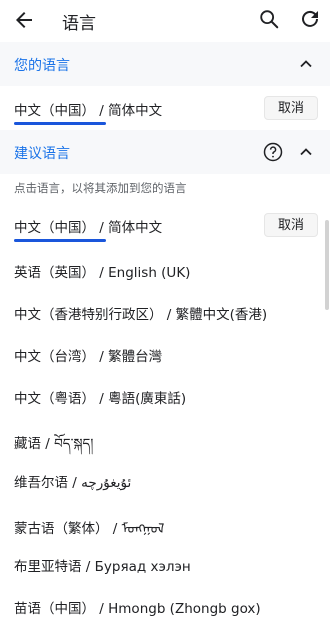 The height and width of the screenshot is (626, 330). I want to click on language-row: 中文（台湾） / 繁體台灣, so click(161, 354).